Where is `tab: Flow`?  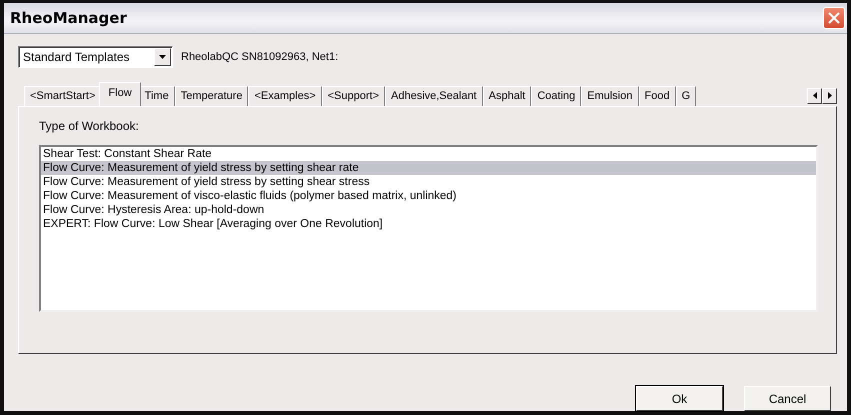 tab: Flow is located at coordinates (120, 94).